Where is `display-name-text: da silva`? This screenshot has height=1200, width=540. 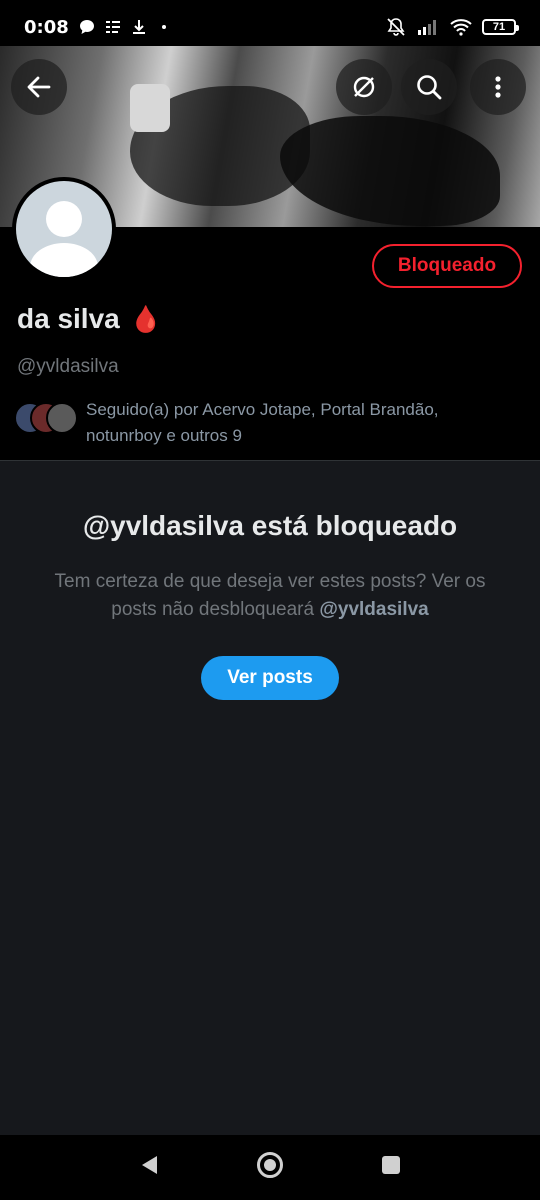 display-name-text: da silva is located at coordinates (68, 318).